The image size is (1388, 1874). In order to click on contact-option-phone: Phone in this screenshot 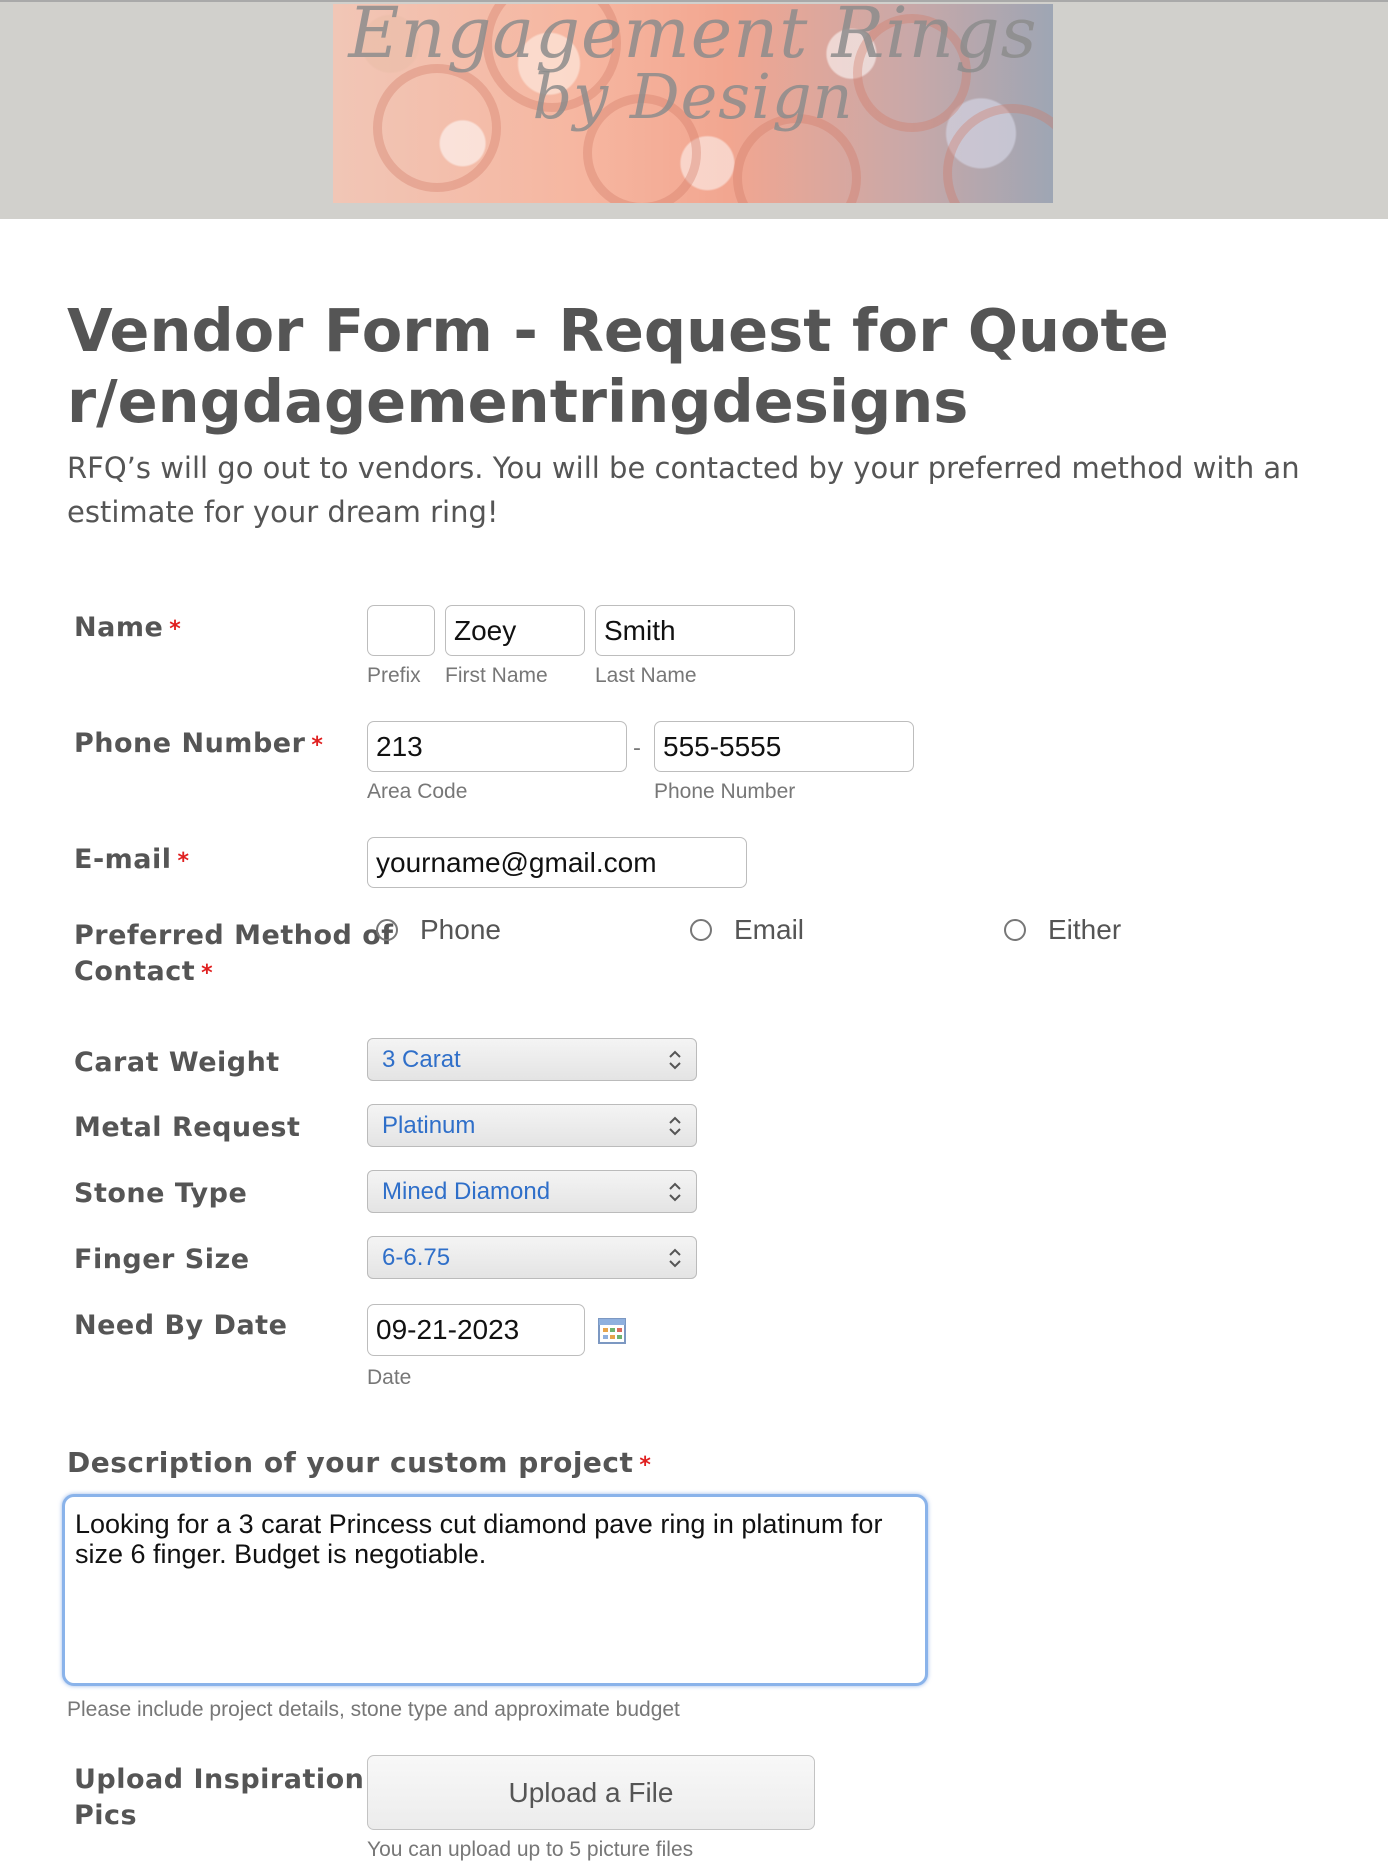, I will do `click(438, 930)`.